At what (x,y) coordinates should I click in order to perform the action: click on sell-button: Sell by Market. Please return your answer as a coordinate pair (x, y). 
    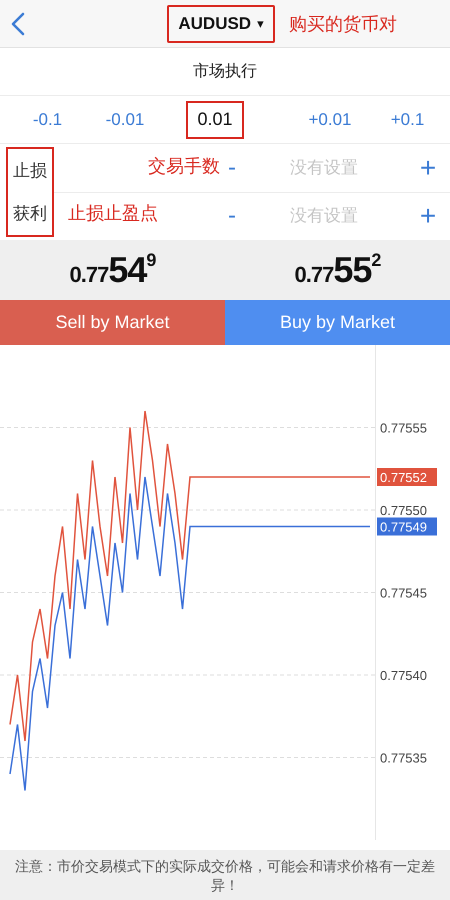
    Looking at the image, I should click on (112, 322).